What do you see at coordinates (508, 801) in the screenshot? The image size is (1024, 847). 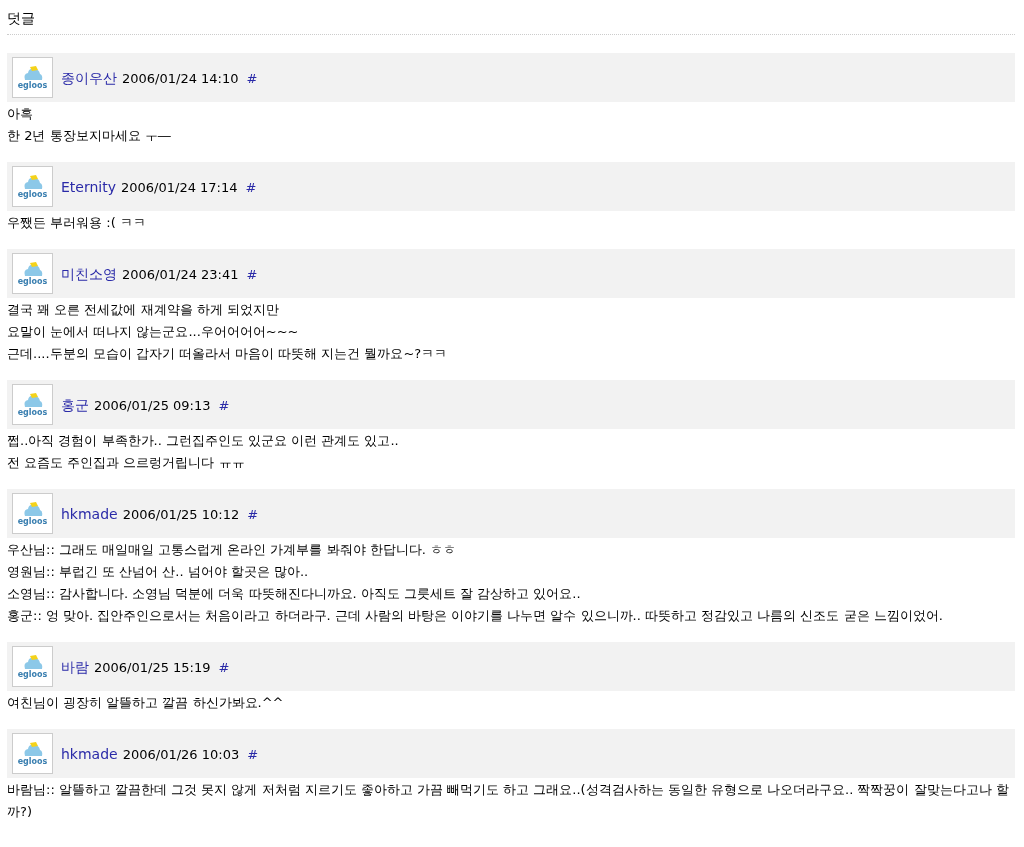 I see `comment-text: 바람님:: 알뜰하고 깔끔한데 그것 못지 않게 저처럼 지르기도 좋아하고 가끔 빼먹기도 하고 그래요..(성격검사하는 동일한 유형으로 나오더라구요.. 짝짝꿍이 잘맞는다고나 할까?)` at bounding box center [508, 801].